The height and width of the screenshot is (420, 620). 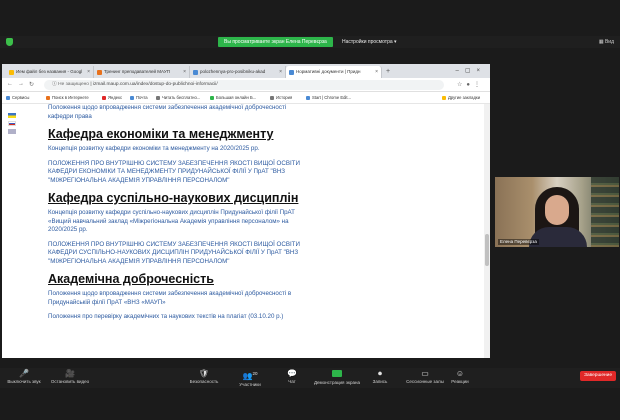 What do you see at coordinates (461, 85) in the screenshot?
I see `star-icon: ☆` at bounding box center [461, 85].